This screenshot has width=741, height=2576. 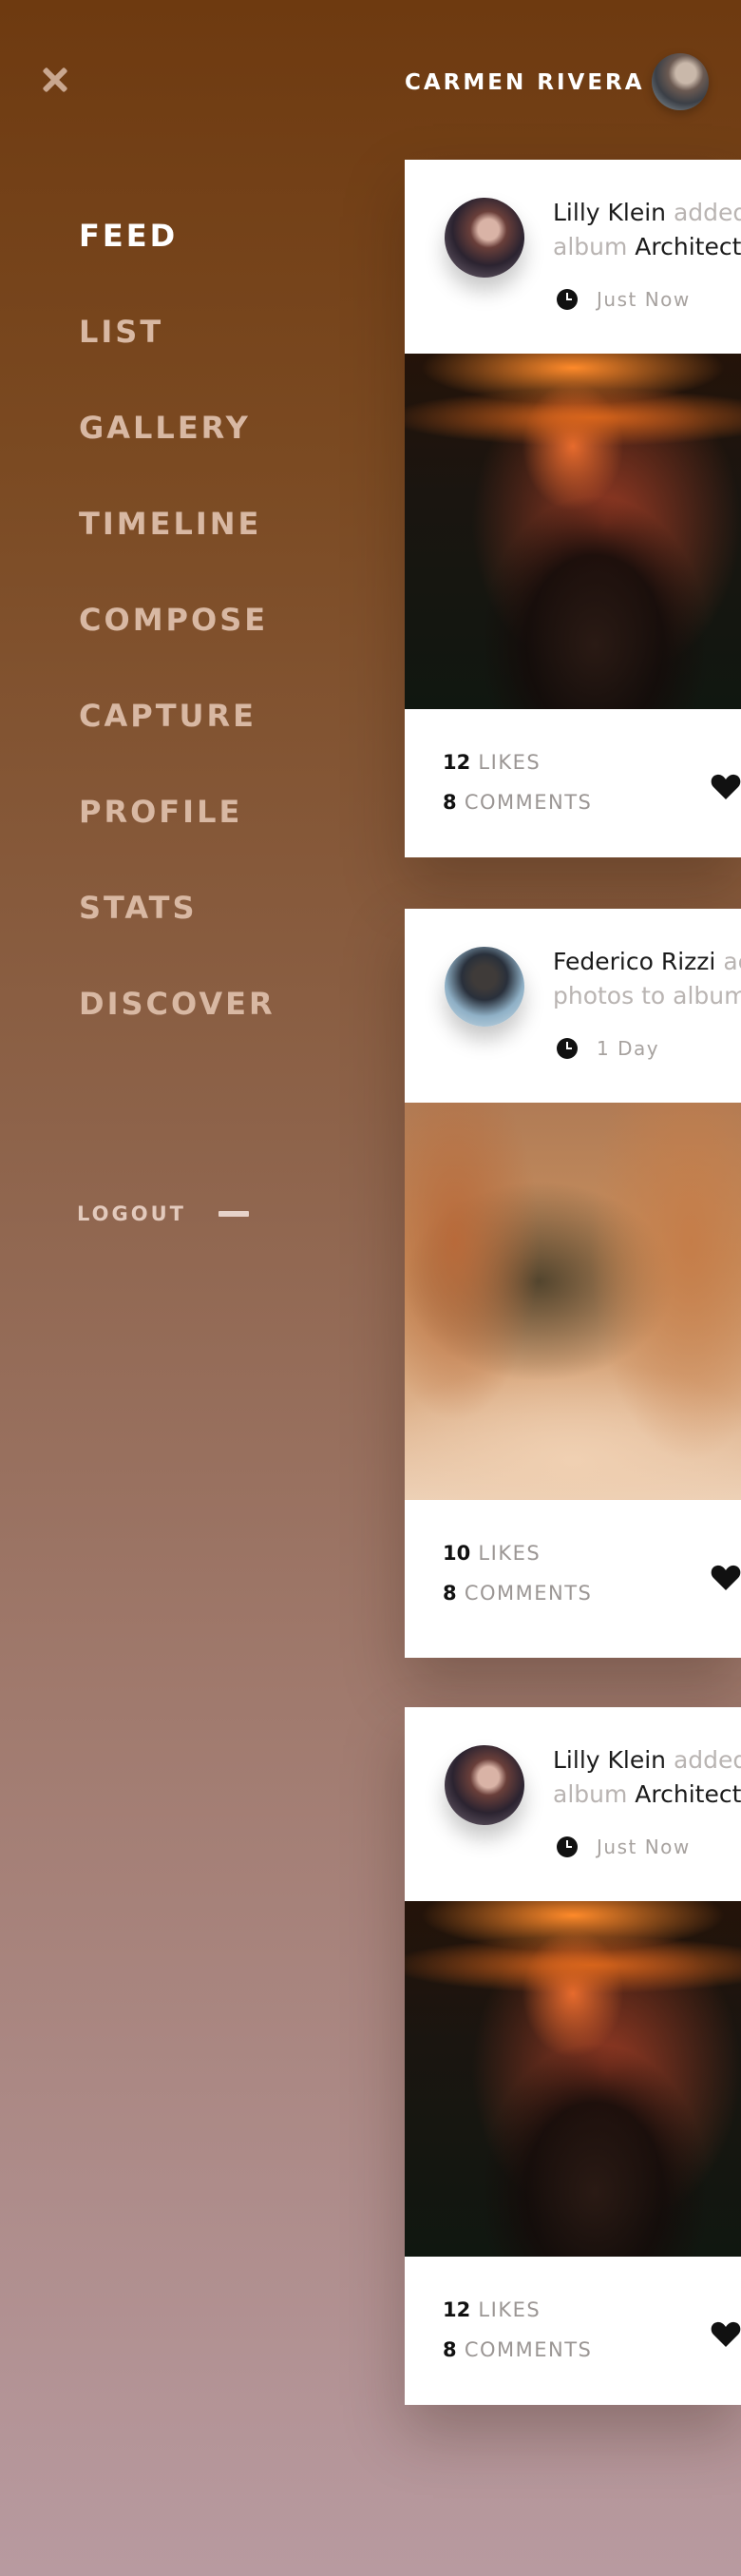 What do you see at coordinates (177, 550) in the screenshot?
I see `menu-item-timeline: TIMELINE` at bounding box center [177, 550].